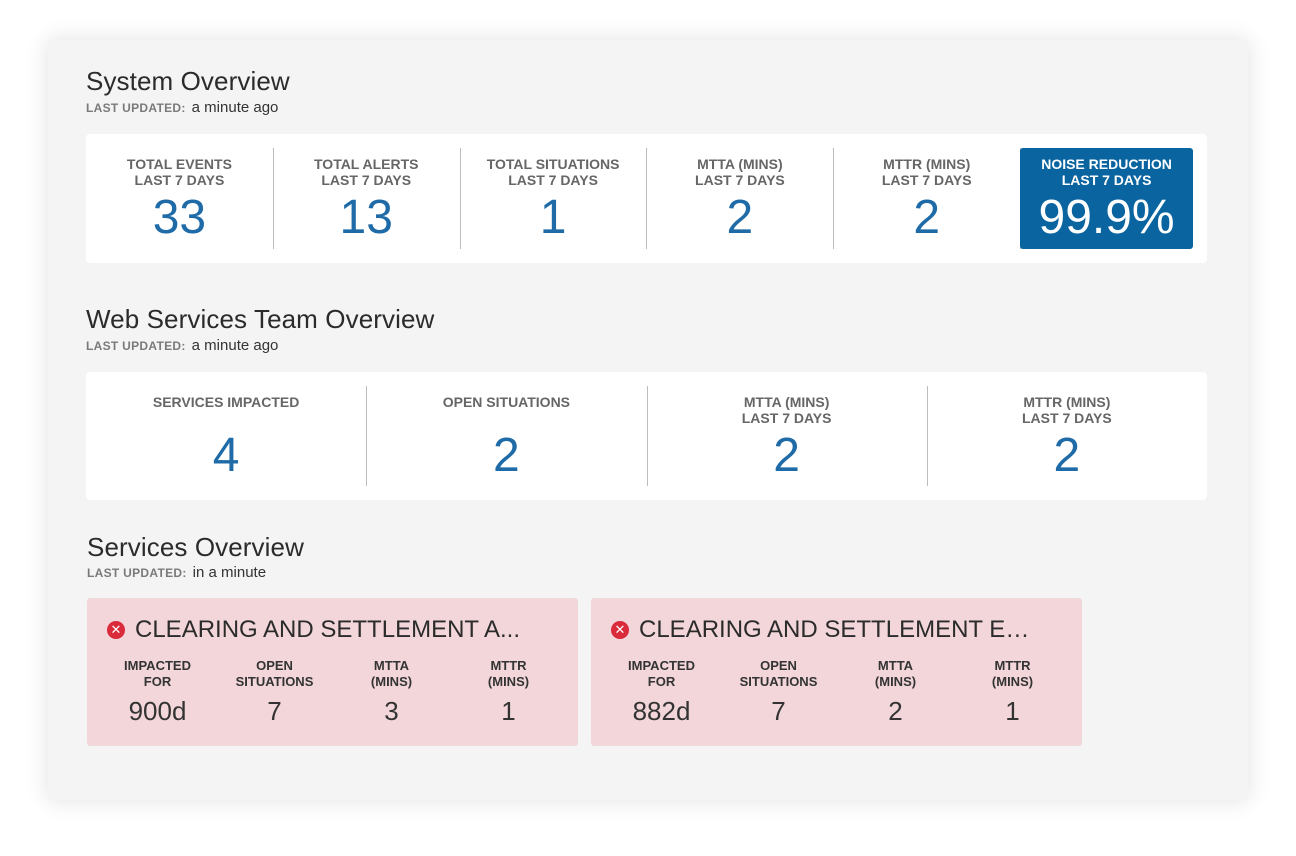 The width and height of the screenshot is (1296, 856). What do you see at coordinates (661, 692) in the screenshot?
I see `metric-impacted-for: IMPACTED FOR 882d` at bounding box center [661, 692].